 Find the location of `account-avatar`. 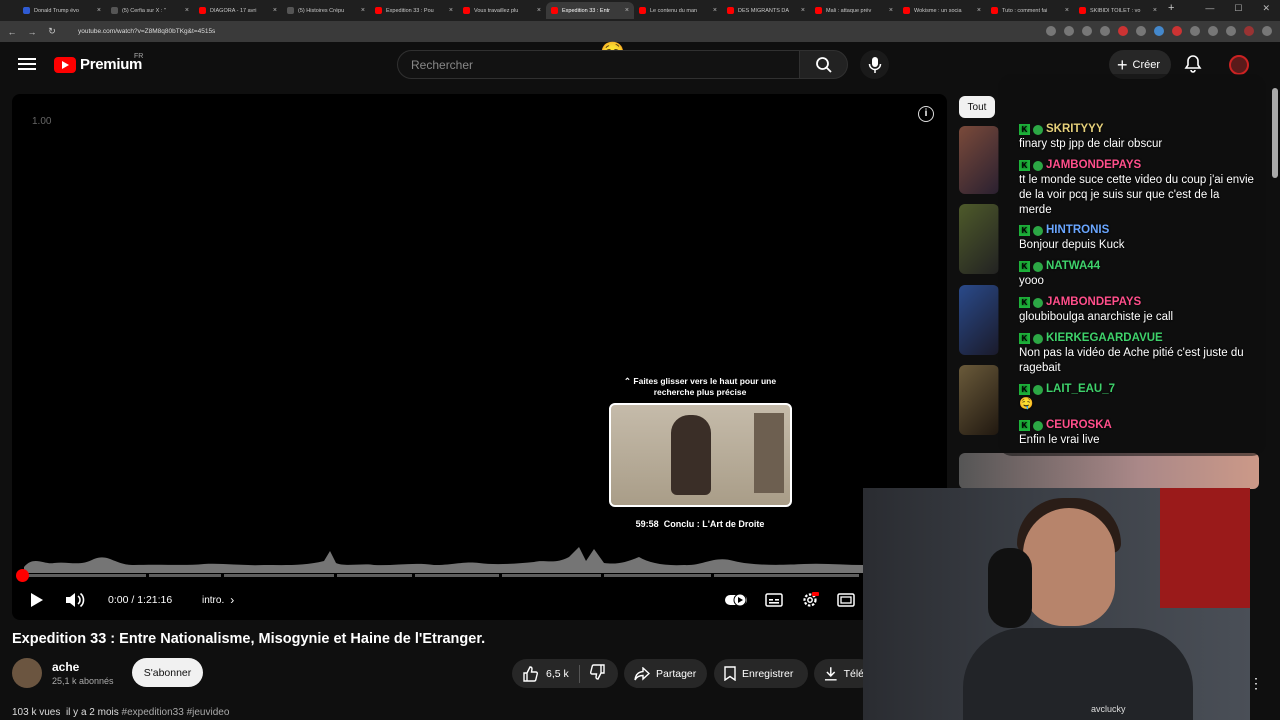

account-avatar is located at coordinates (1239, 65).